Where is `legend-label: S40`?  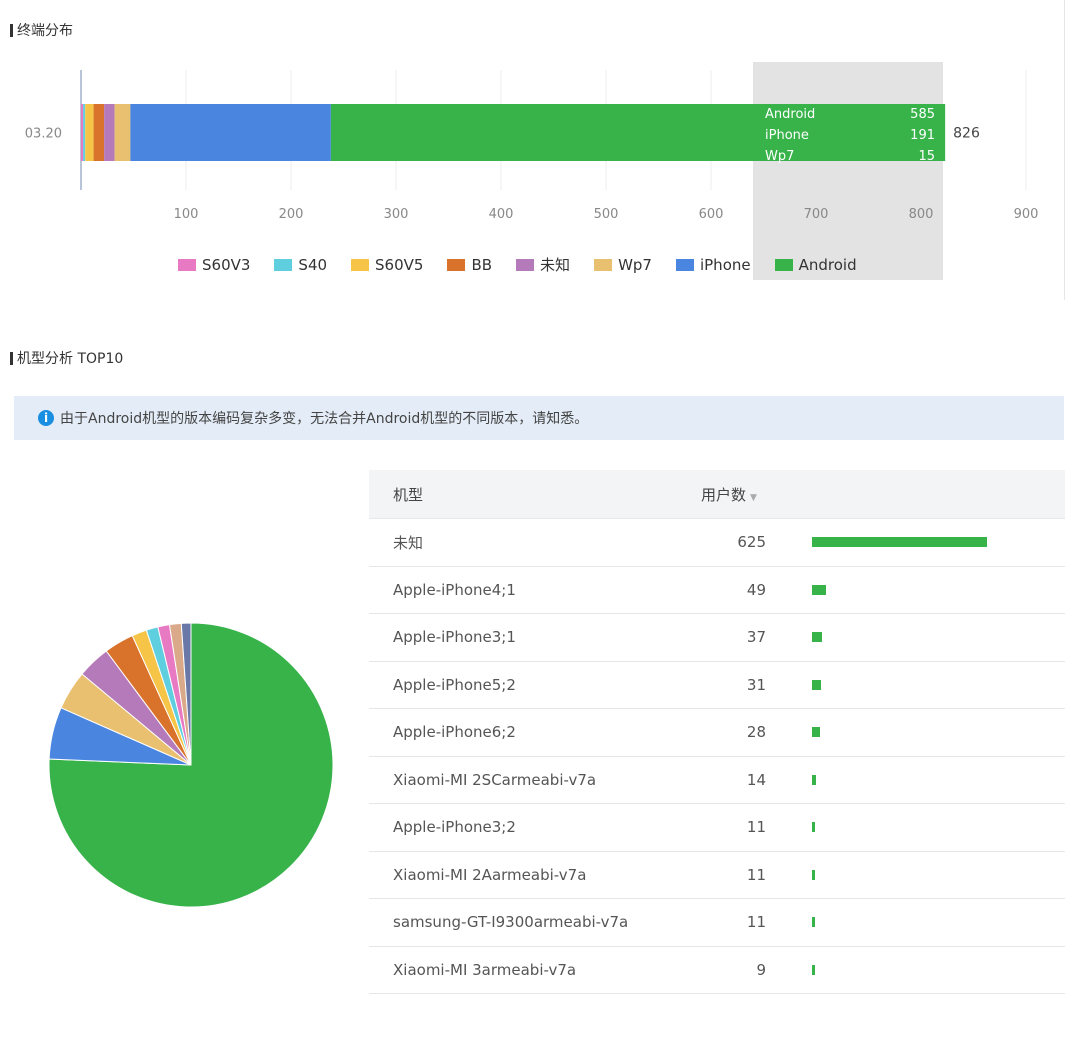 legend-label: S40 is located at coordinates (313, 264).